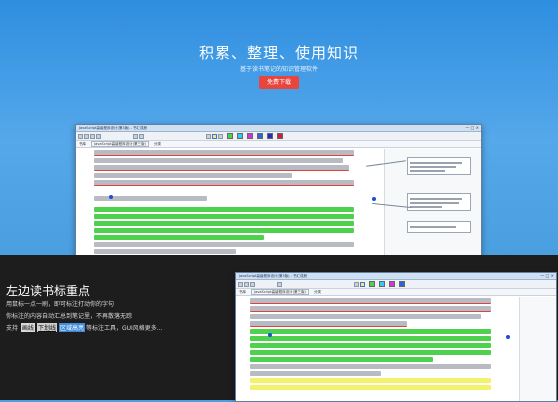  Describe the element at coordinates (69, 316) in the screenshot. I see `feature-line: 你标注的内容自动汇总到笔记里，不再散落无踪` at that location.